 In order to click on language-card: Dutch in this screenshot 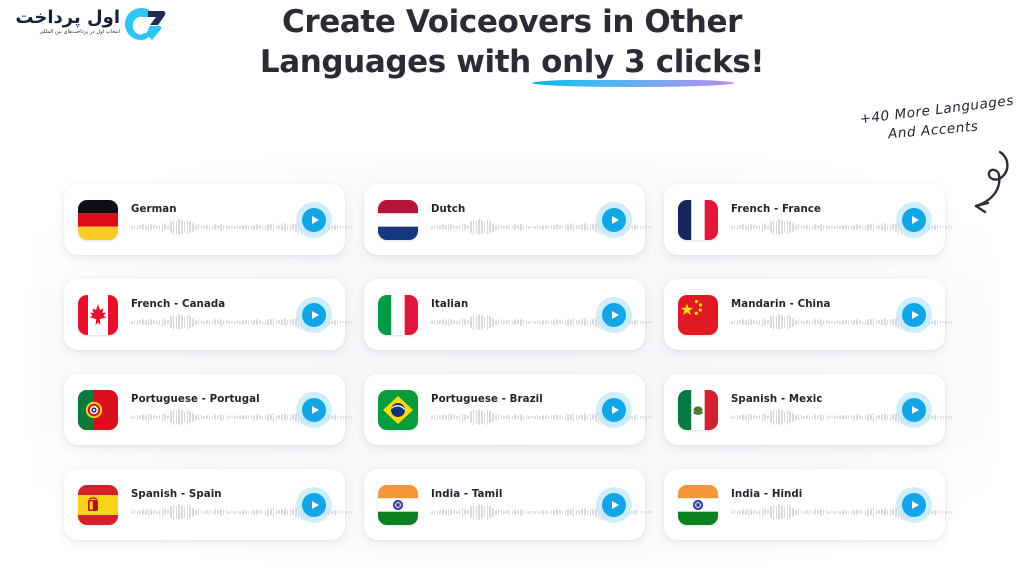, I will do `click(508, 219)`.